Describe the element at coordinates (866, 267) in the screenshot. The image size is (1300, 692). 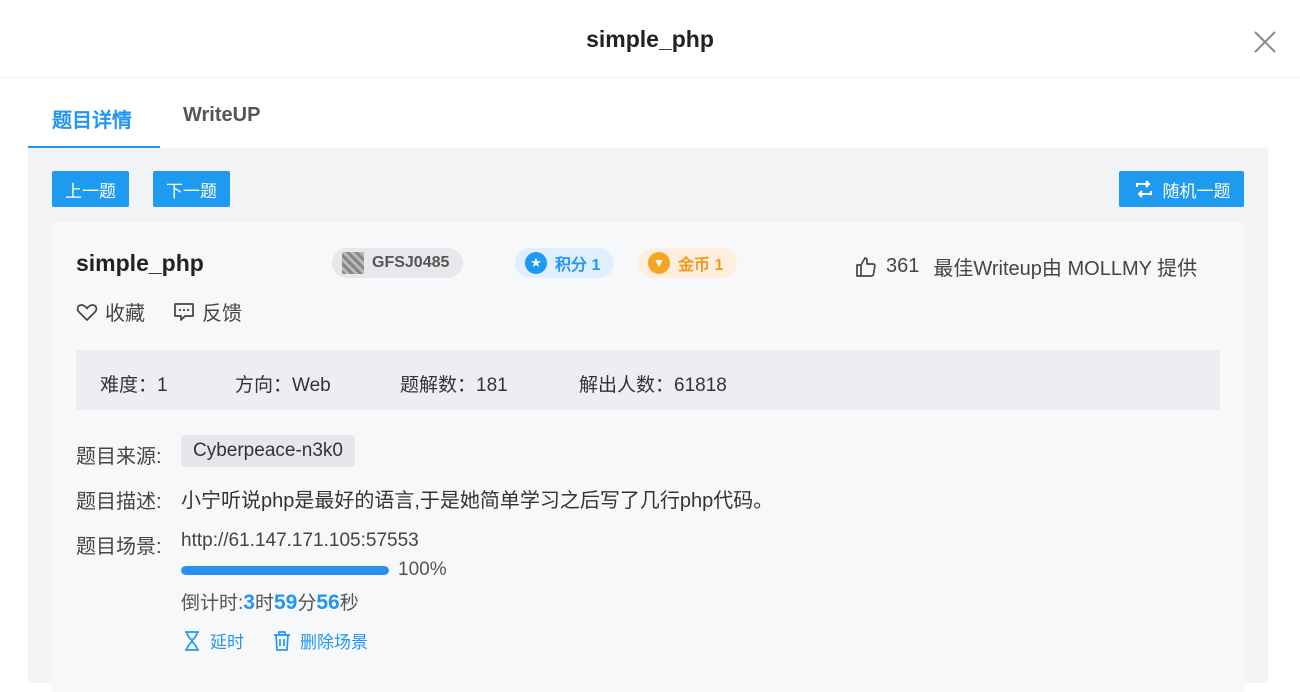
I see `thumbs-up-icon` at that location.